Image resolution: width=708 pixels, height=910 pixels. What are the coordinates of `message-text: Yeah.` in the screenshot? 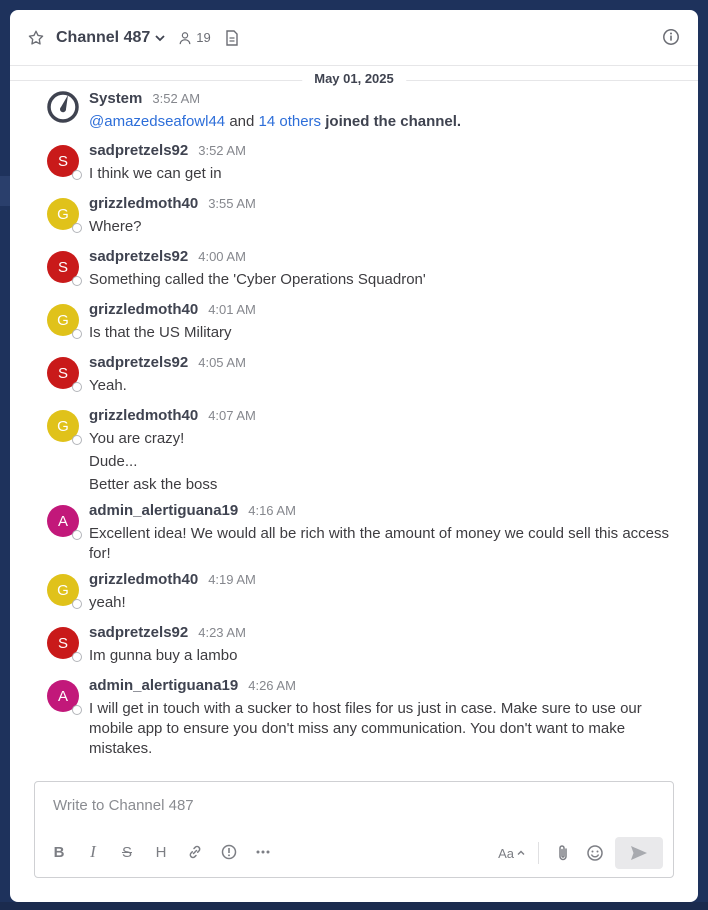 It's located at (108, 385).